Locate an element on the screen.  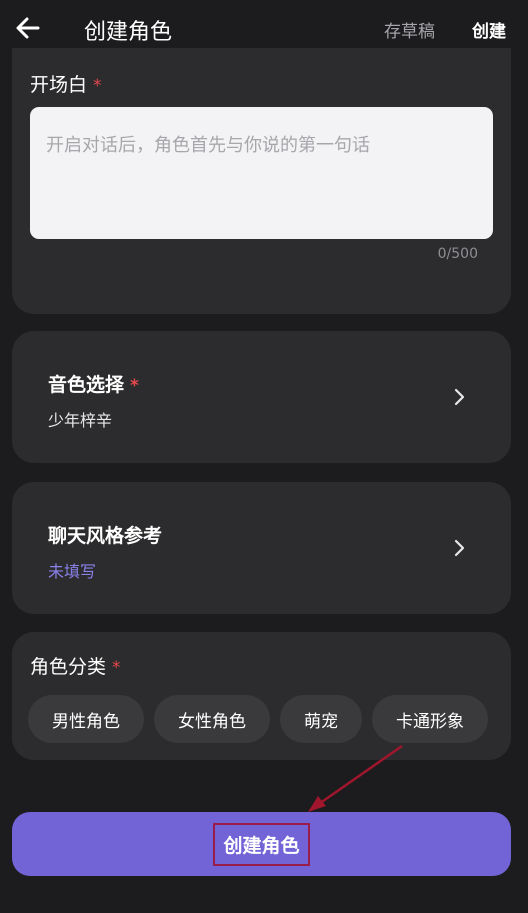
greeting-title: 开场白 * is located at coordinates (66, 83).